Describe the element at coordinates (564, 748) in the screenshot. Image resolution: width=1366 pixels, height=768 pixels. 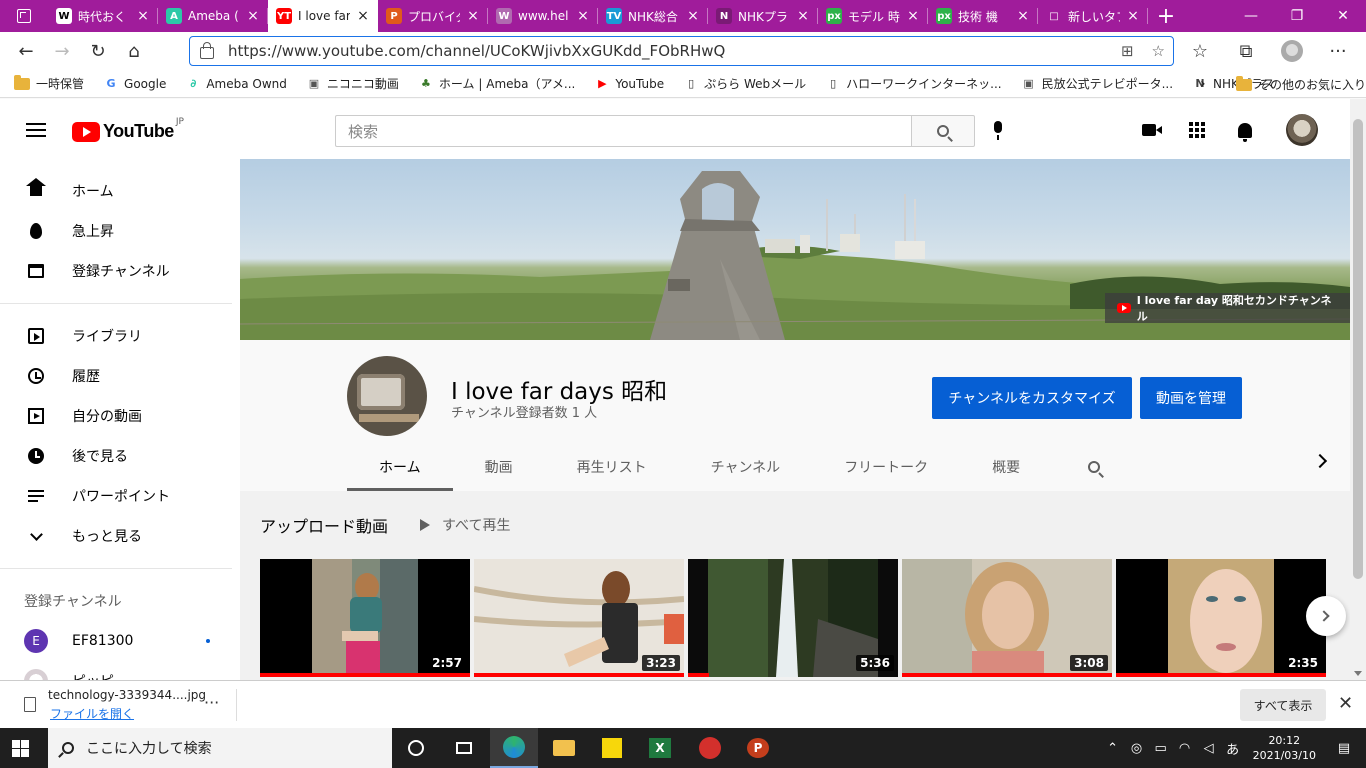
I see `file-explorer-icon` at that location.